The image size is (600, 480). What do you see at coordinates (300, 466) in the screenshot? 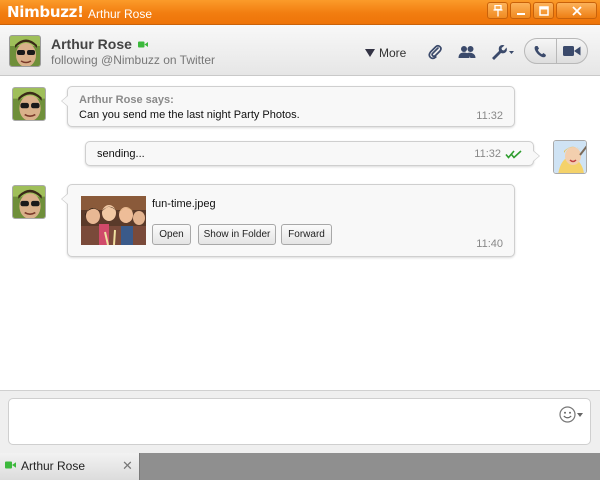
I see `conversation-tabs: Arthur Rose ✕` at bounding box center [300, 466].